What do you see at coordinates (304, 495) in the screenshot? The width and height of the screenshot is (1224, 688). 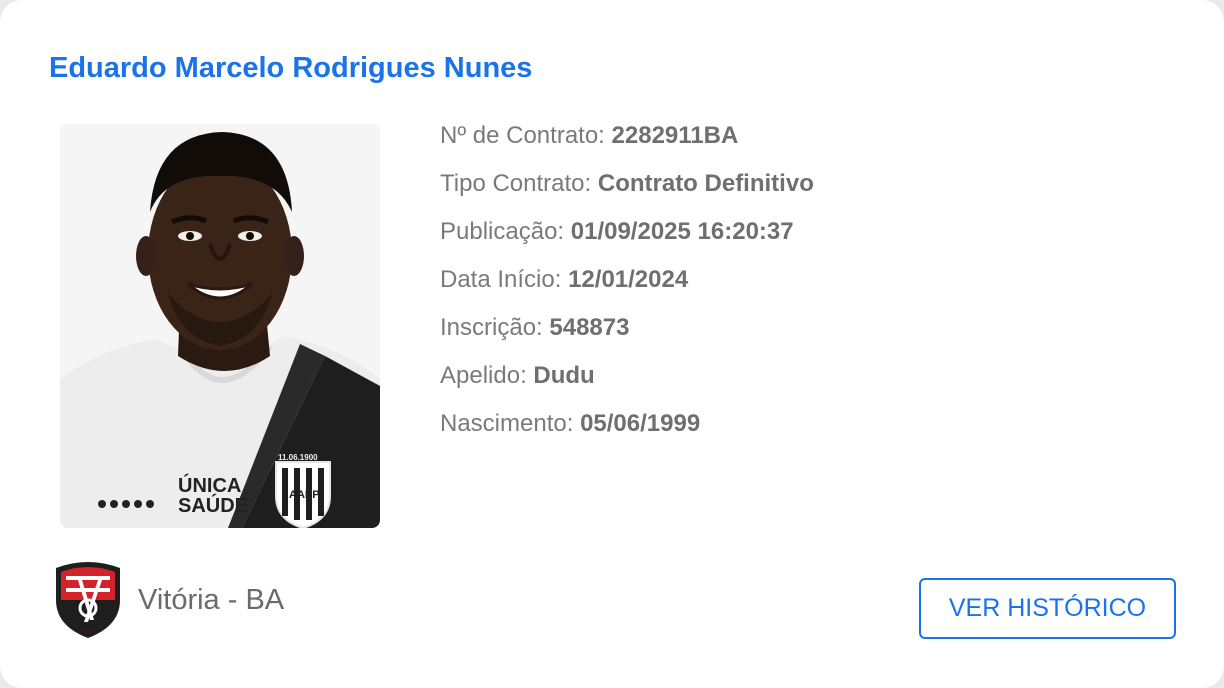 I see `jersey-badge-text: AAPP` at bounding box center [304, 495].